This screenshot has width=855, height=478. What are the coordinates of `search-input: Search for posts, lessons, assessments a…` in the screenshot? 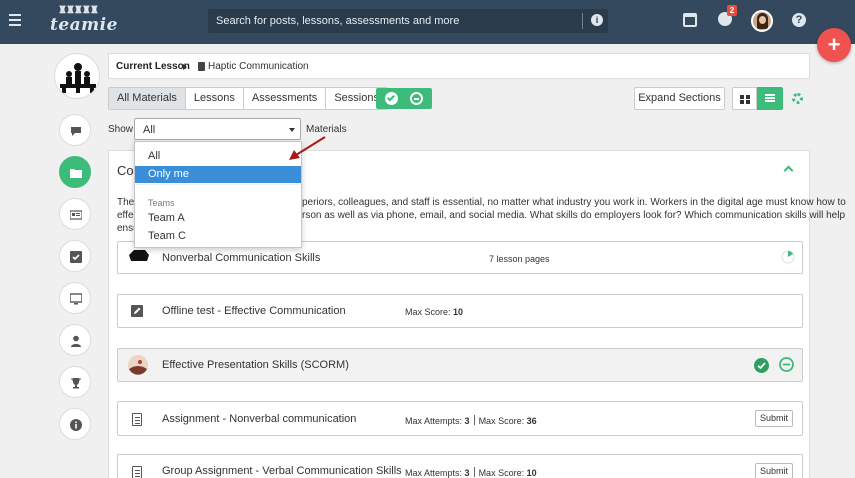 It's located at (337, 21).